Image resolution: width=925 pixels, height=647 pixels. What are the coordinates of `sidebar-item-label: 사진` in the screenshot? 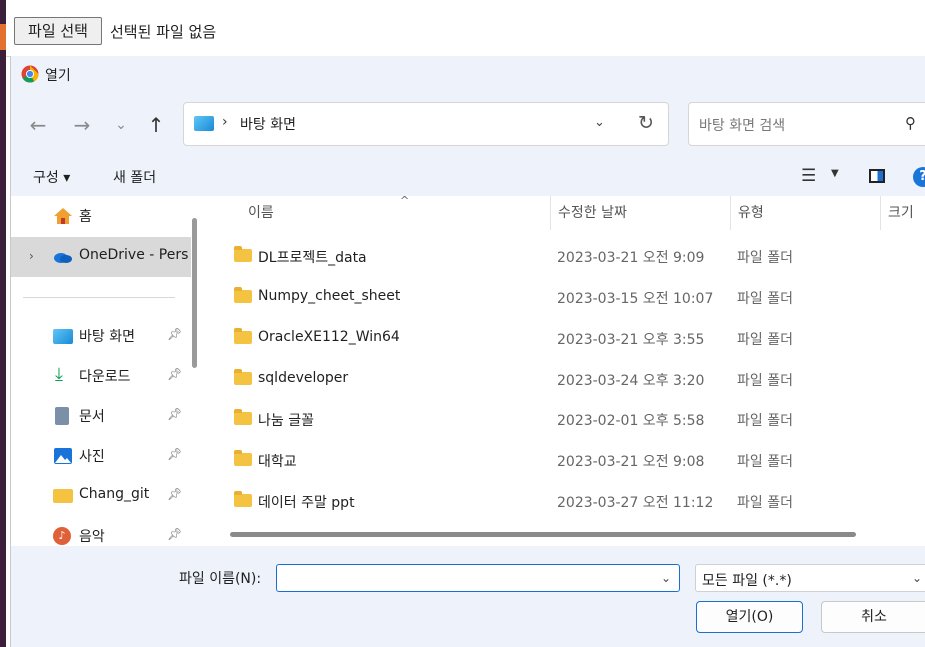 It's located at (92, 457).